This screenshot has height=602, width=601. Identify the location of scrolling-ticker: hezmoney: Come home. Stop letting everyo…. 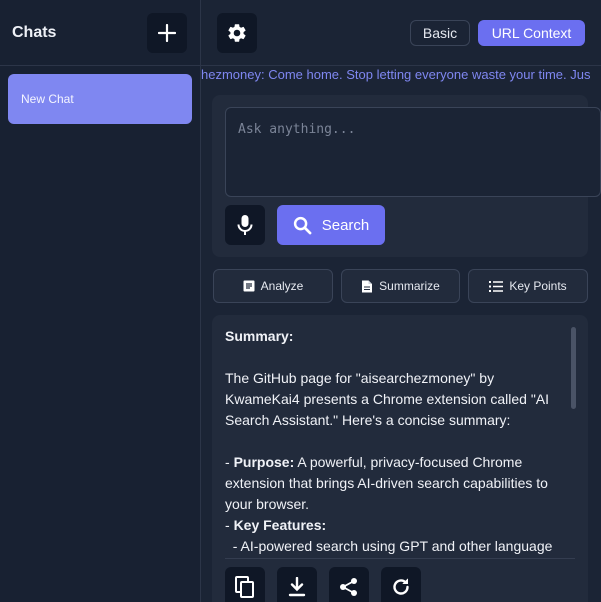
(401, 75).